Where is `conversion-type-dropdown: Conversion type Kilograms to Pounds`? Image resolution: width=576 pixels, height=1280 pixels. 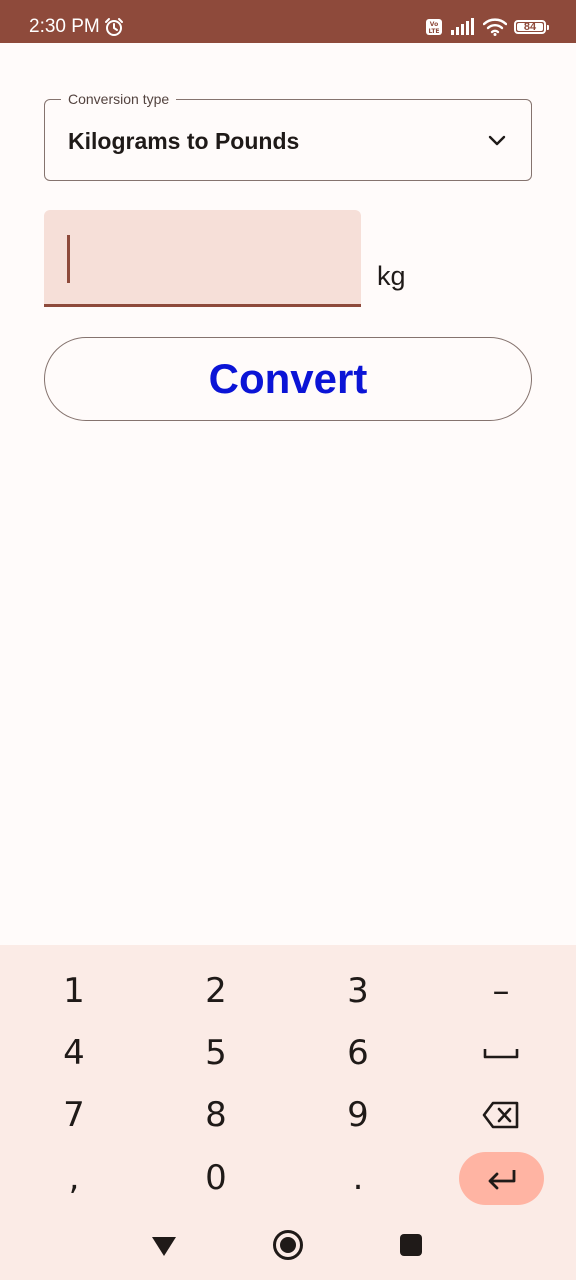 conversion-type-dropdown: Conversion type Kilograms to Pounds is located at coordinates (288, 135).